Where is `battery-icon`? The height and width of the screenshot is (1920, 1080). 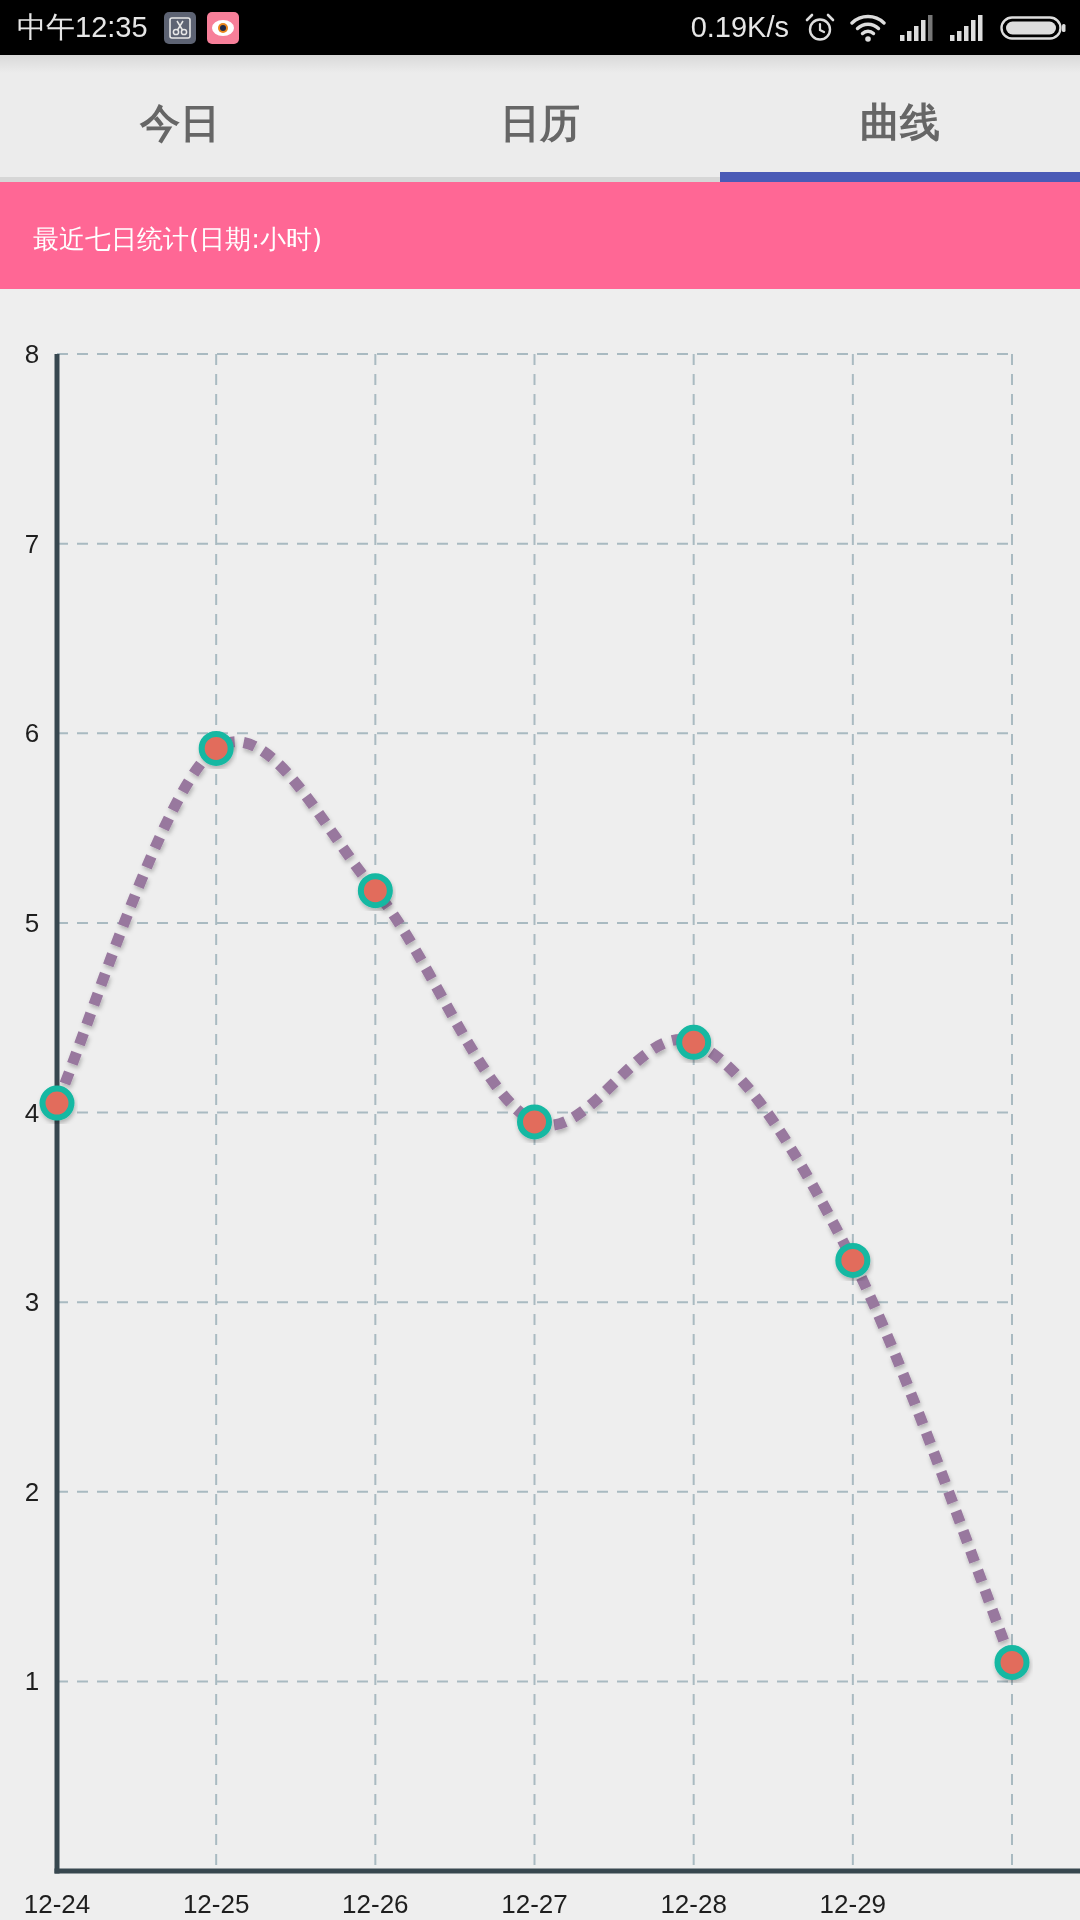 battery-icon is located at coordinates (1033, 27).